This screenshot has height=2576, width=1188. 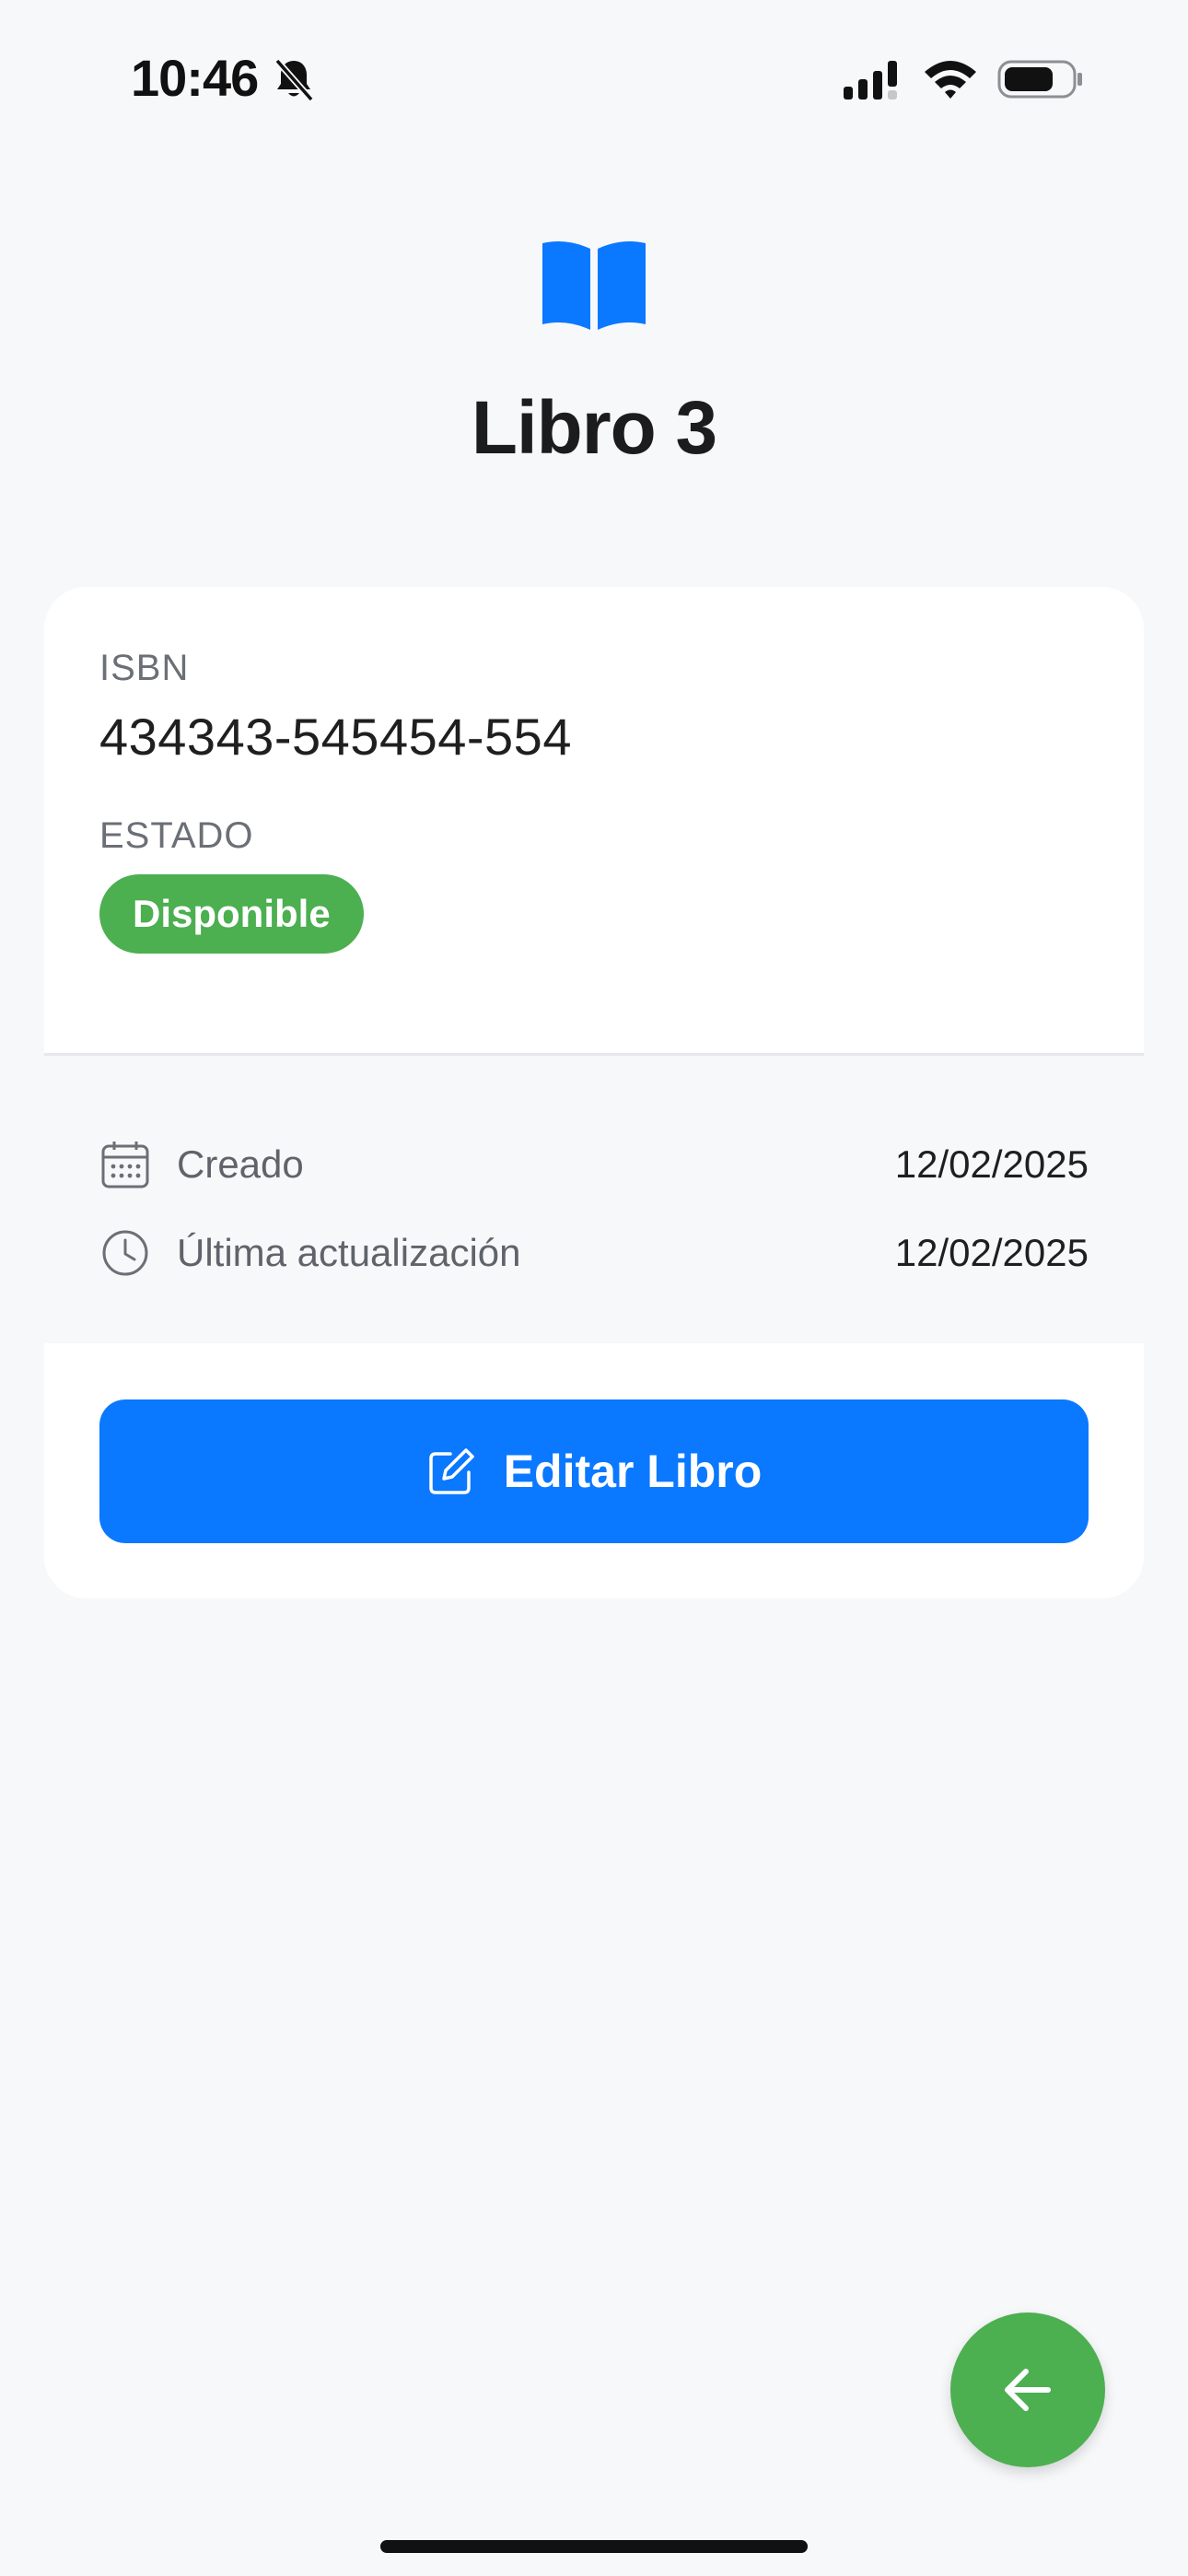 What do you see at coordinates (144, 668) in the screenshot?
I see `isbn-label: ISBN` at bounding box center [144, 668].